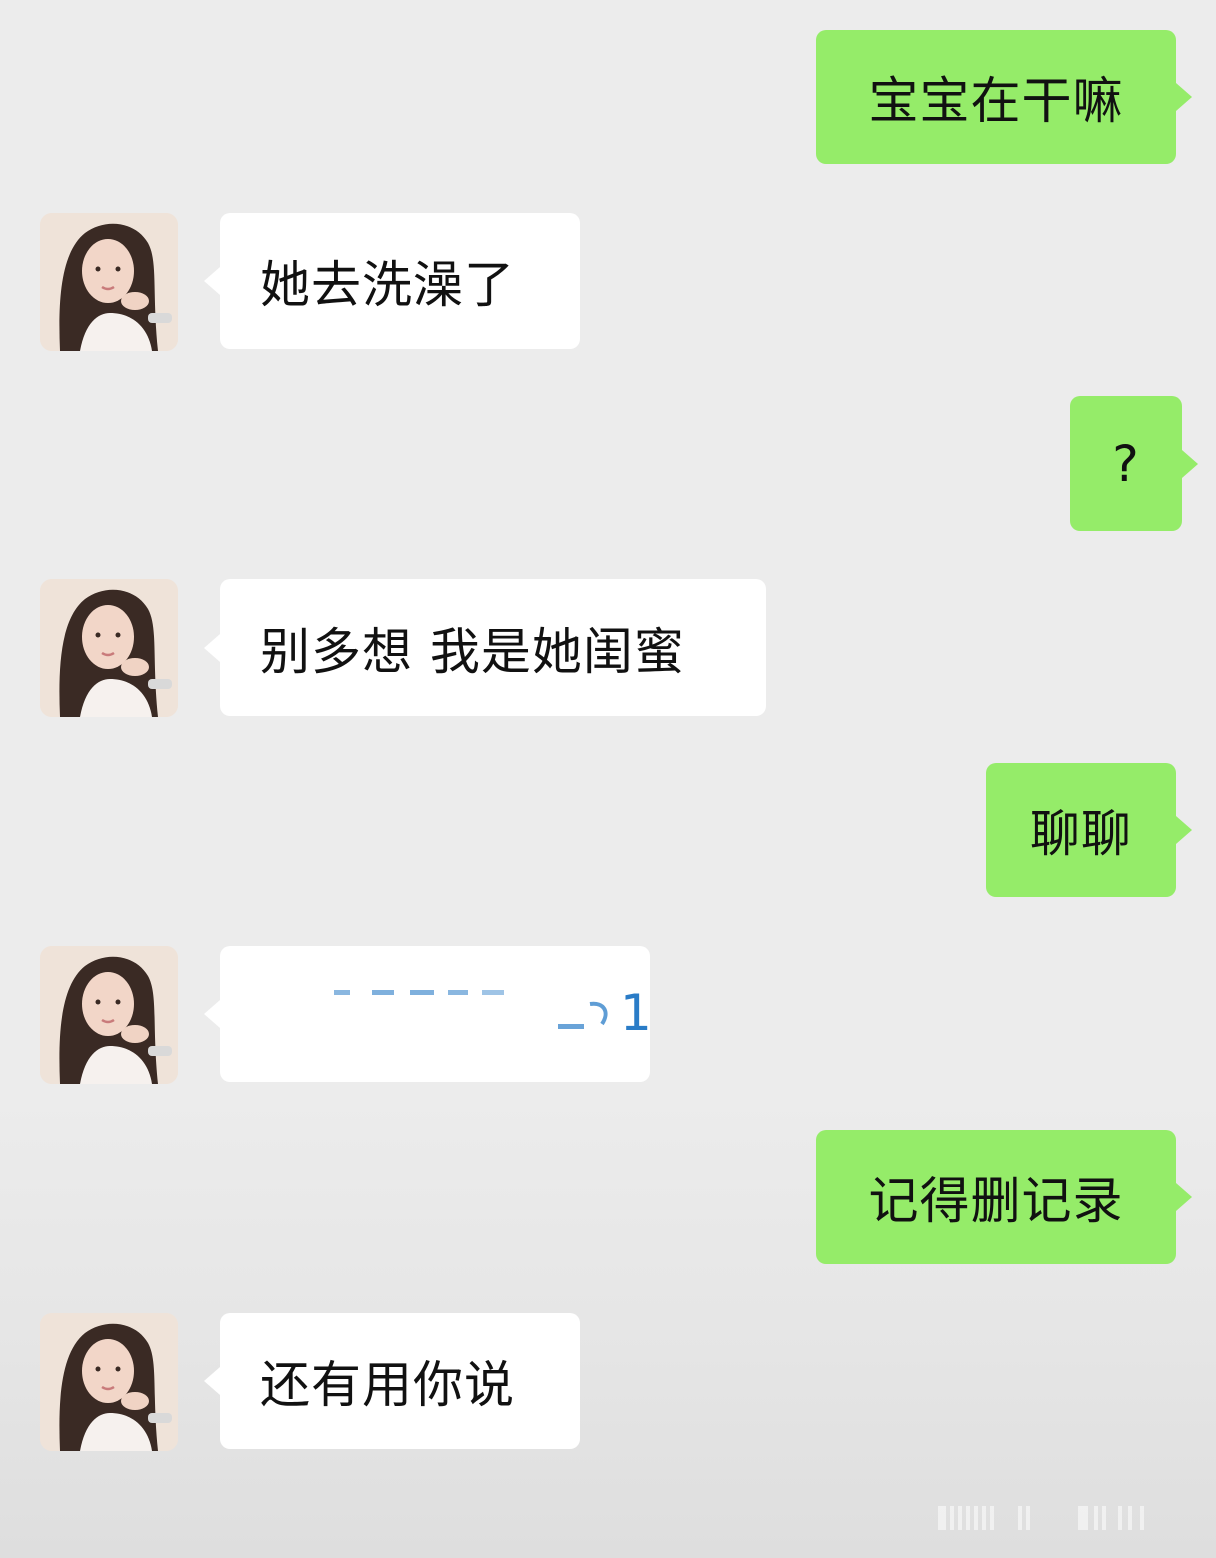 Image resolution: width=1216 pixels, height=1558 pixels. What do you see at coordinates (1041, 1518) in the screenshot?
I see `watermark-logo` at bounding box center [1041, 1518].